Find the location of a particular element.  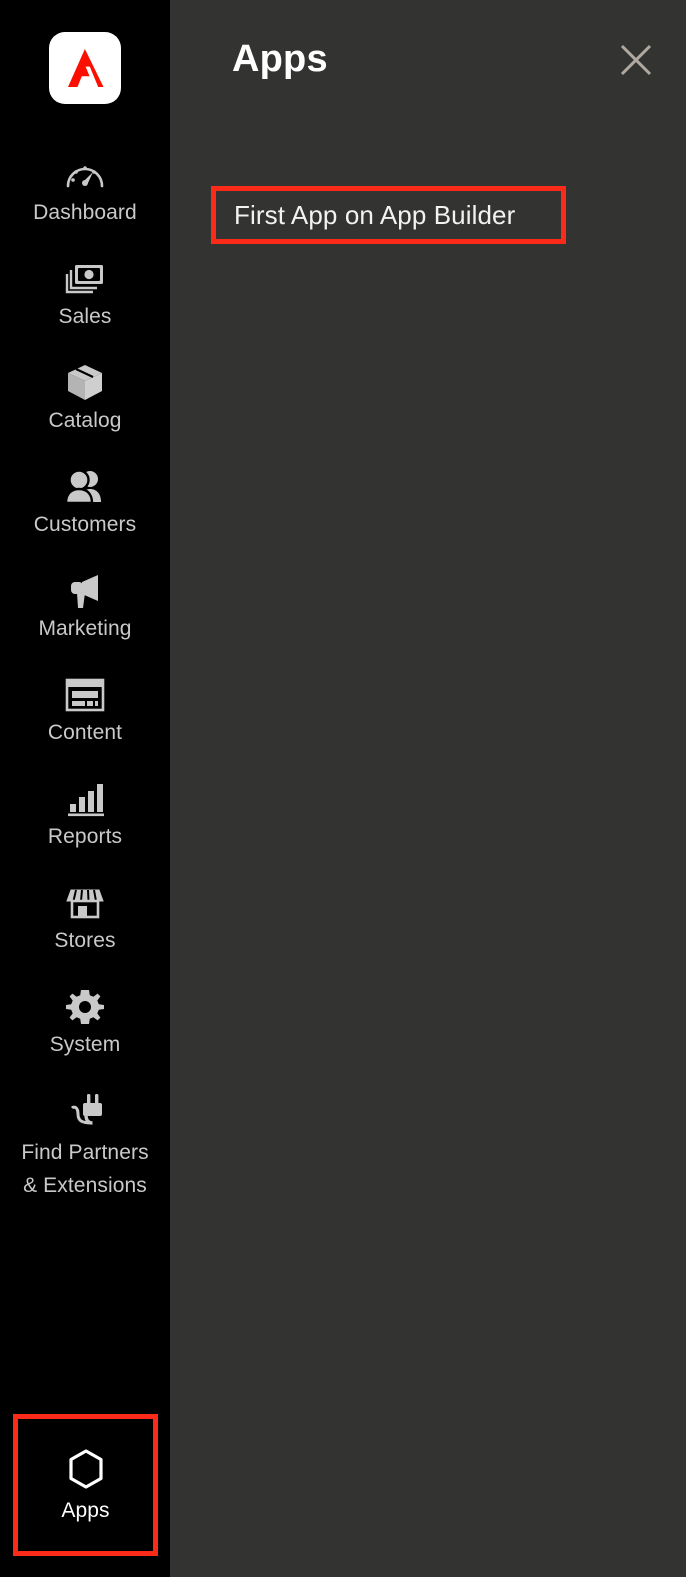

sidebar-item-label: System is located at coordinates (85, 1044).